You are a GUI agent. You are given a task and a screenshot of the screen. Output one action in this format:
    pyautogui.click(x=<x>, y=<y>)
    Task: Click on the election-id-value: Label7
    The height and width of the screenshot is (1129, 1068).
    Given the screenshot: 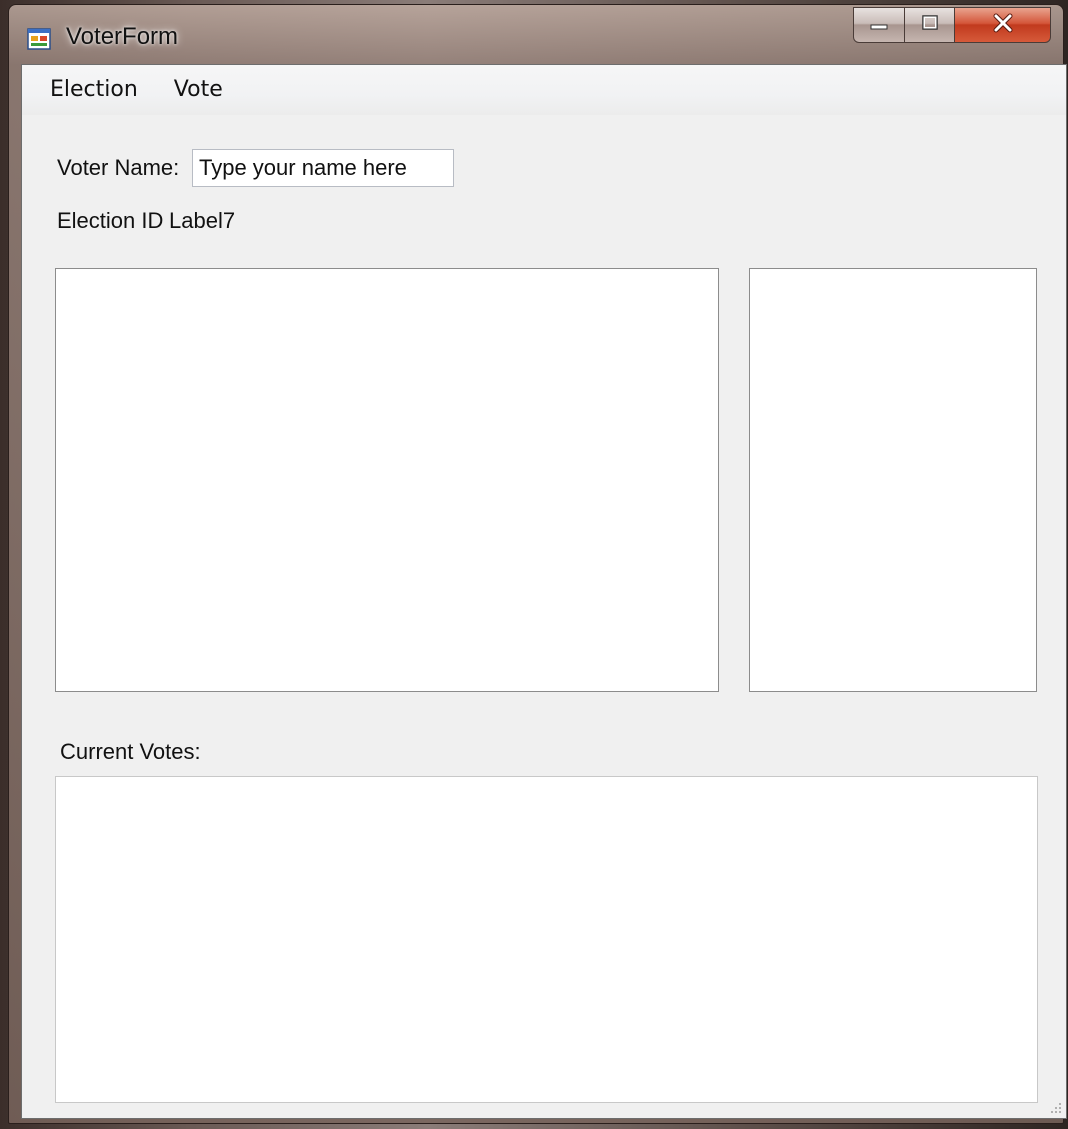 What is the action you would take?
    pyautogui.click(x=202, y=220)
    